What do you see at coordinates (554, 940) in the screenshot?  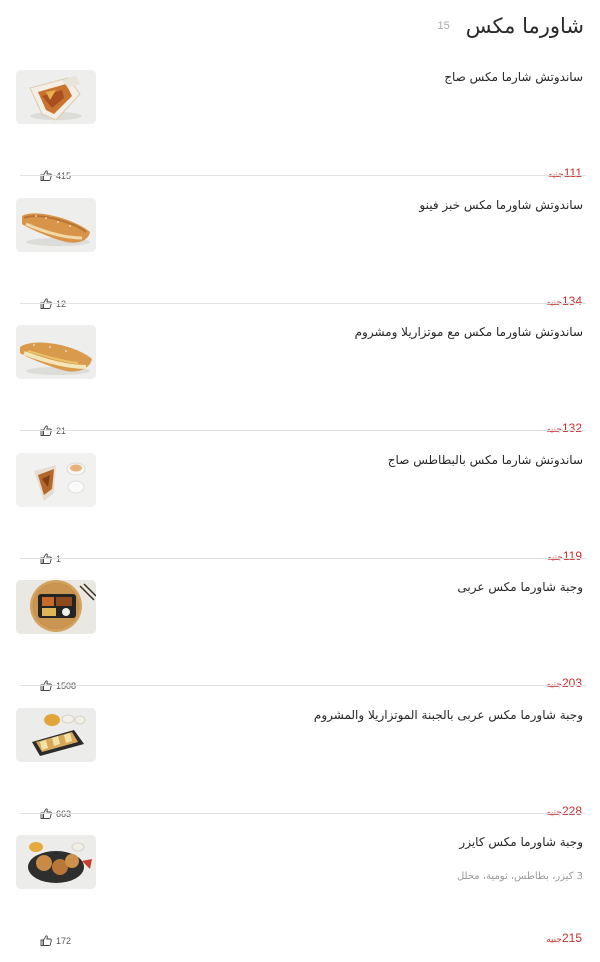 I see `price-currency: جنيه` at bounding box center [554, 940].